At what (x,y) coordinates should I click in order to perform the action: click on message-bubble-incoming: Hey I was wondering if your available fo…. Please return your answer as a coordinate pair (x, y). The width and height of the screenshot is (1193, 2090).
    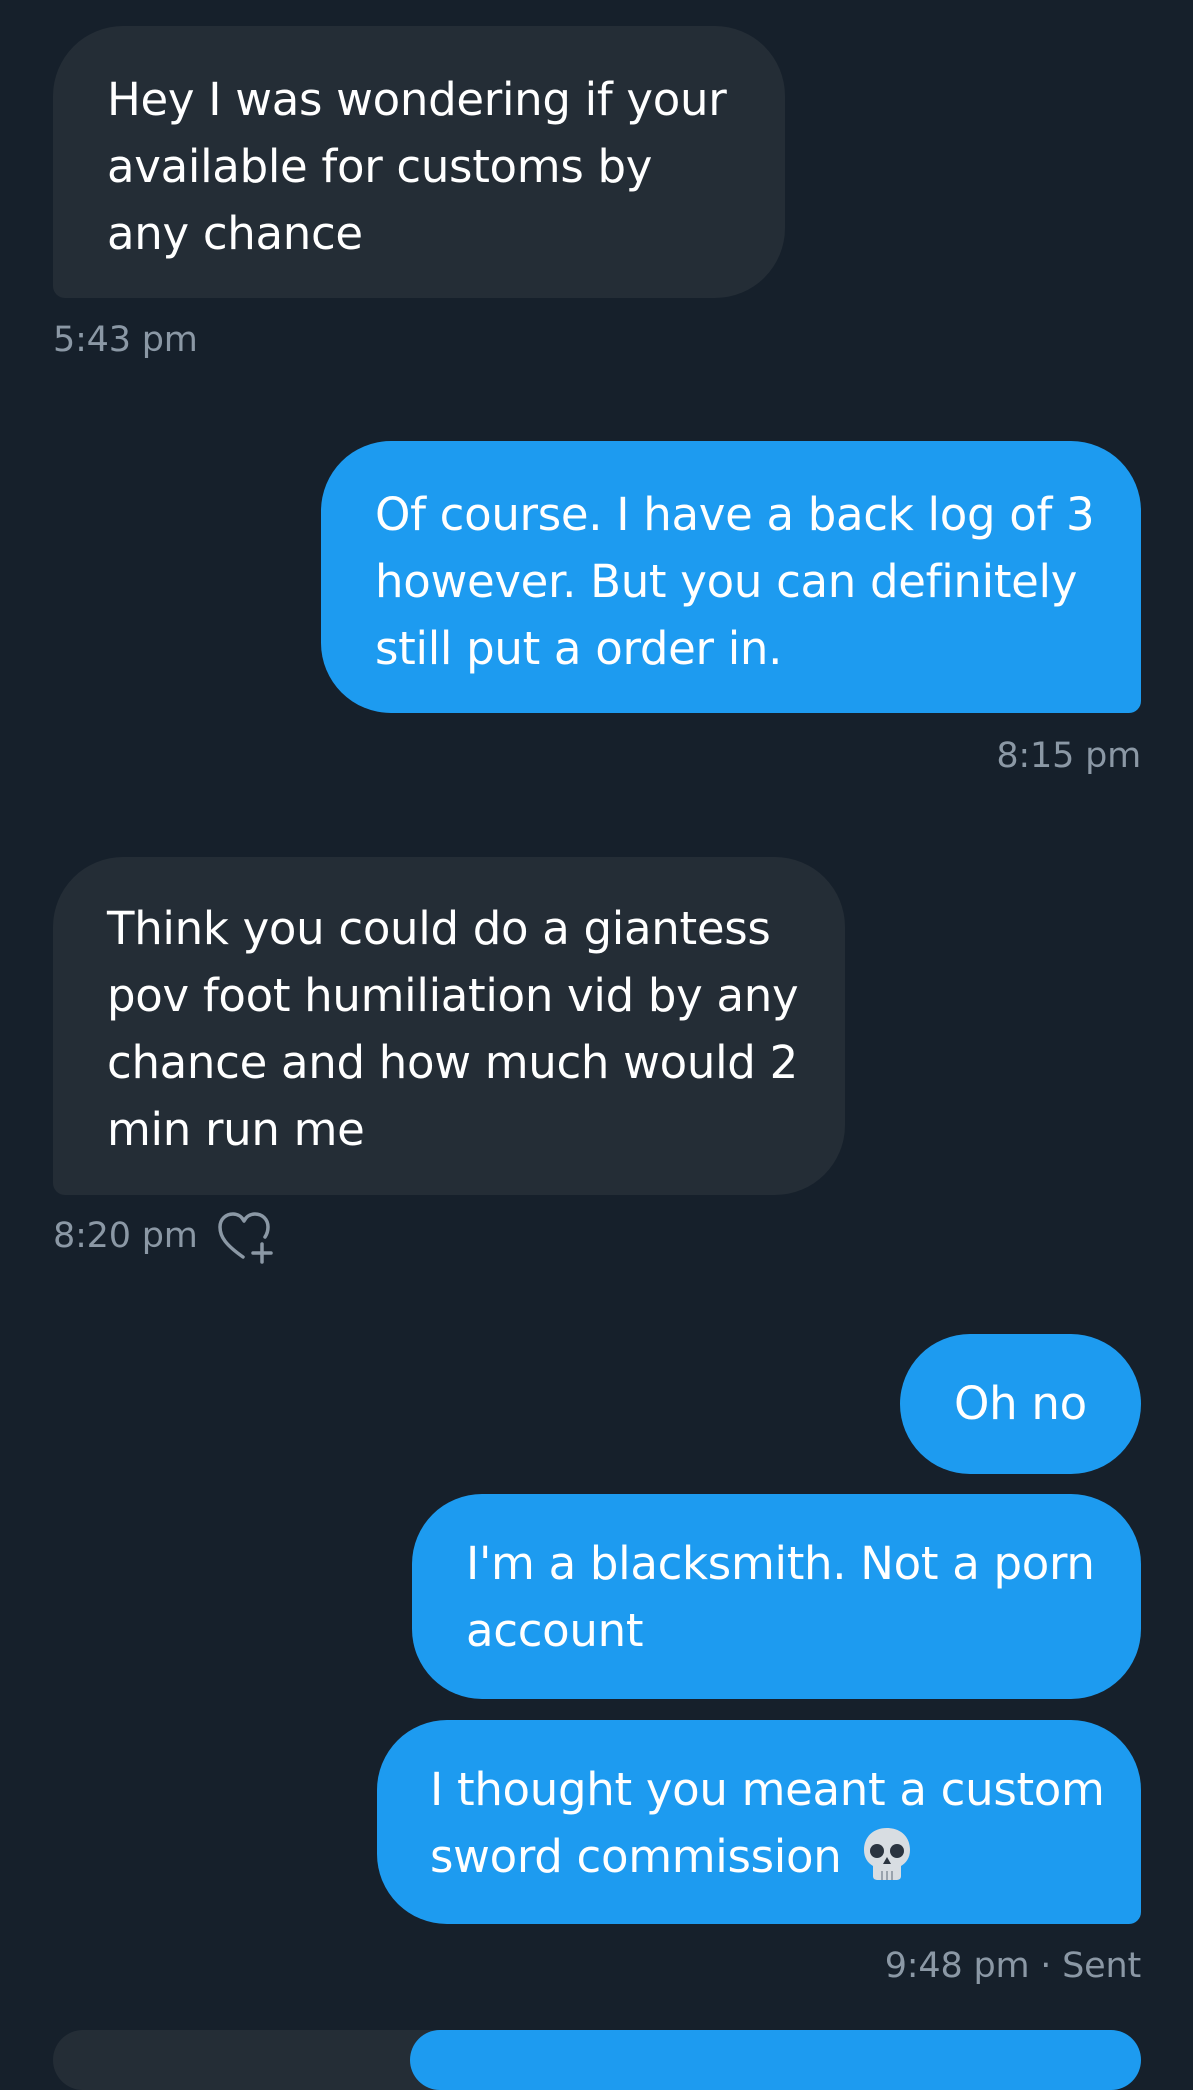
    Looking at the image, I should click on (419, 162).